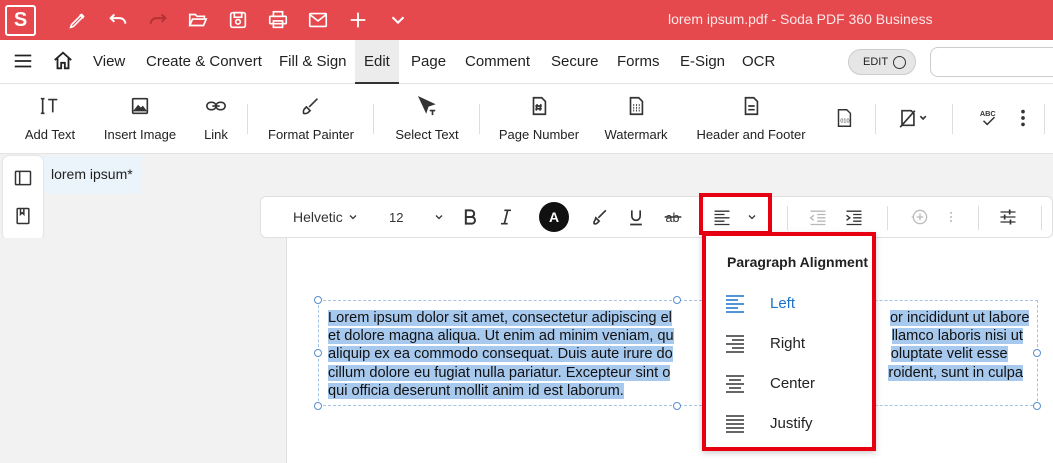 Image resolution: width=1053 pixels, height=463 pixels. I want to click on bates-number-button: 010, so click(844, 119).